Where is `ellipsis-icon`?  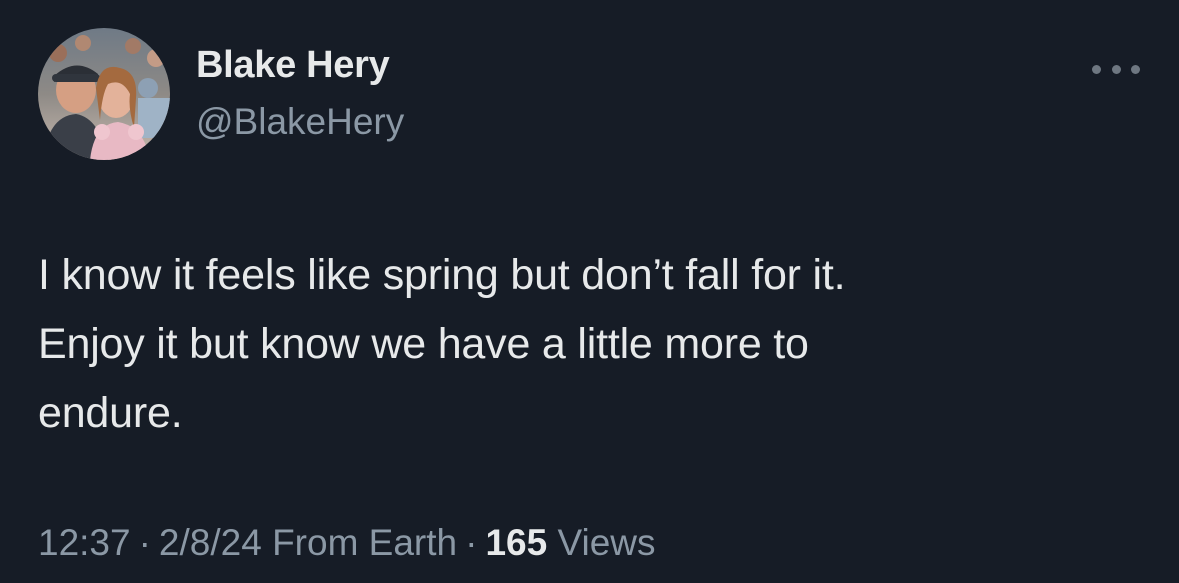 ellipsis-icon is located at coordinates (1096, 69).